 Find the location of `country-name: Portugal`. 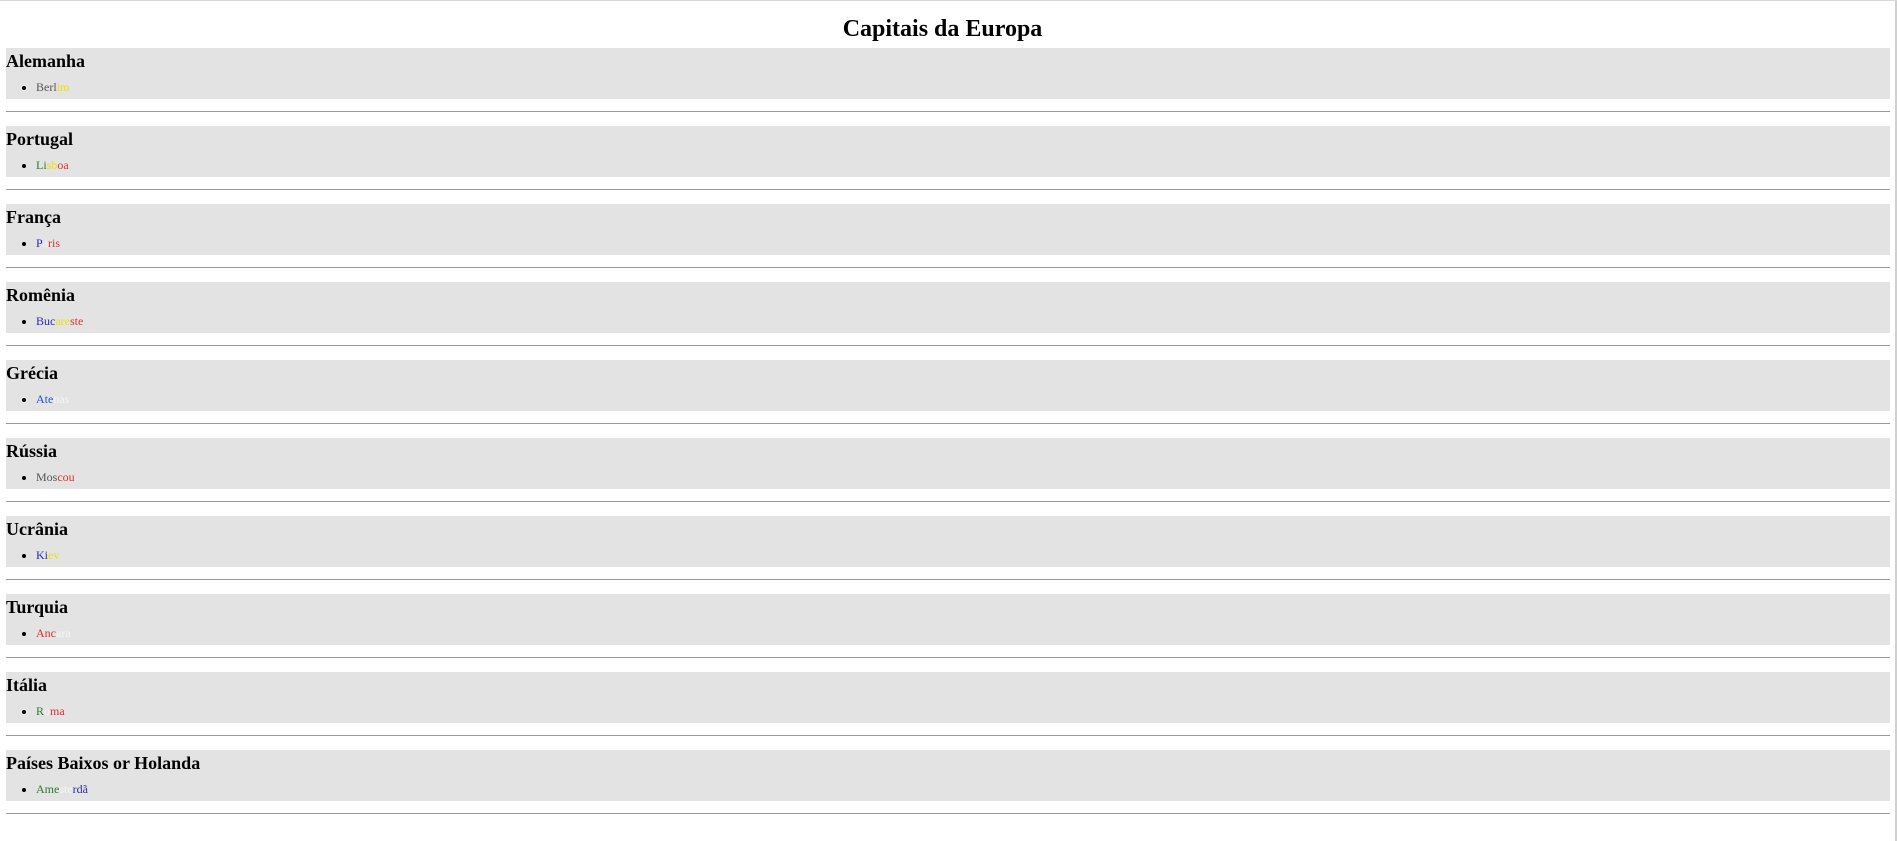

country-name: Portugal is located at coordinates (39, 139).